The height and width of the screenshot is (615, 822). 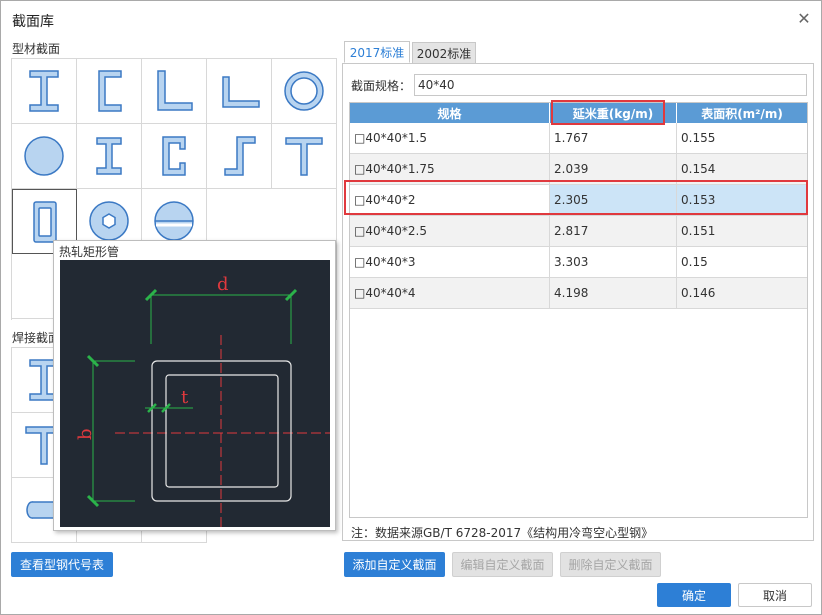 I want to click on t-section-icon, so click(x=304, y=156).